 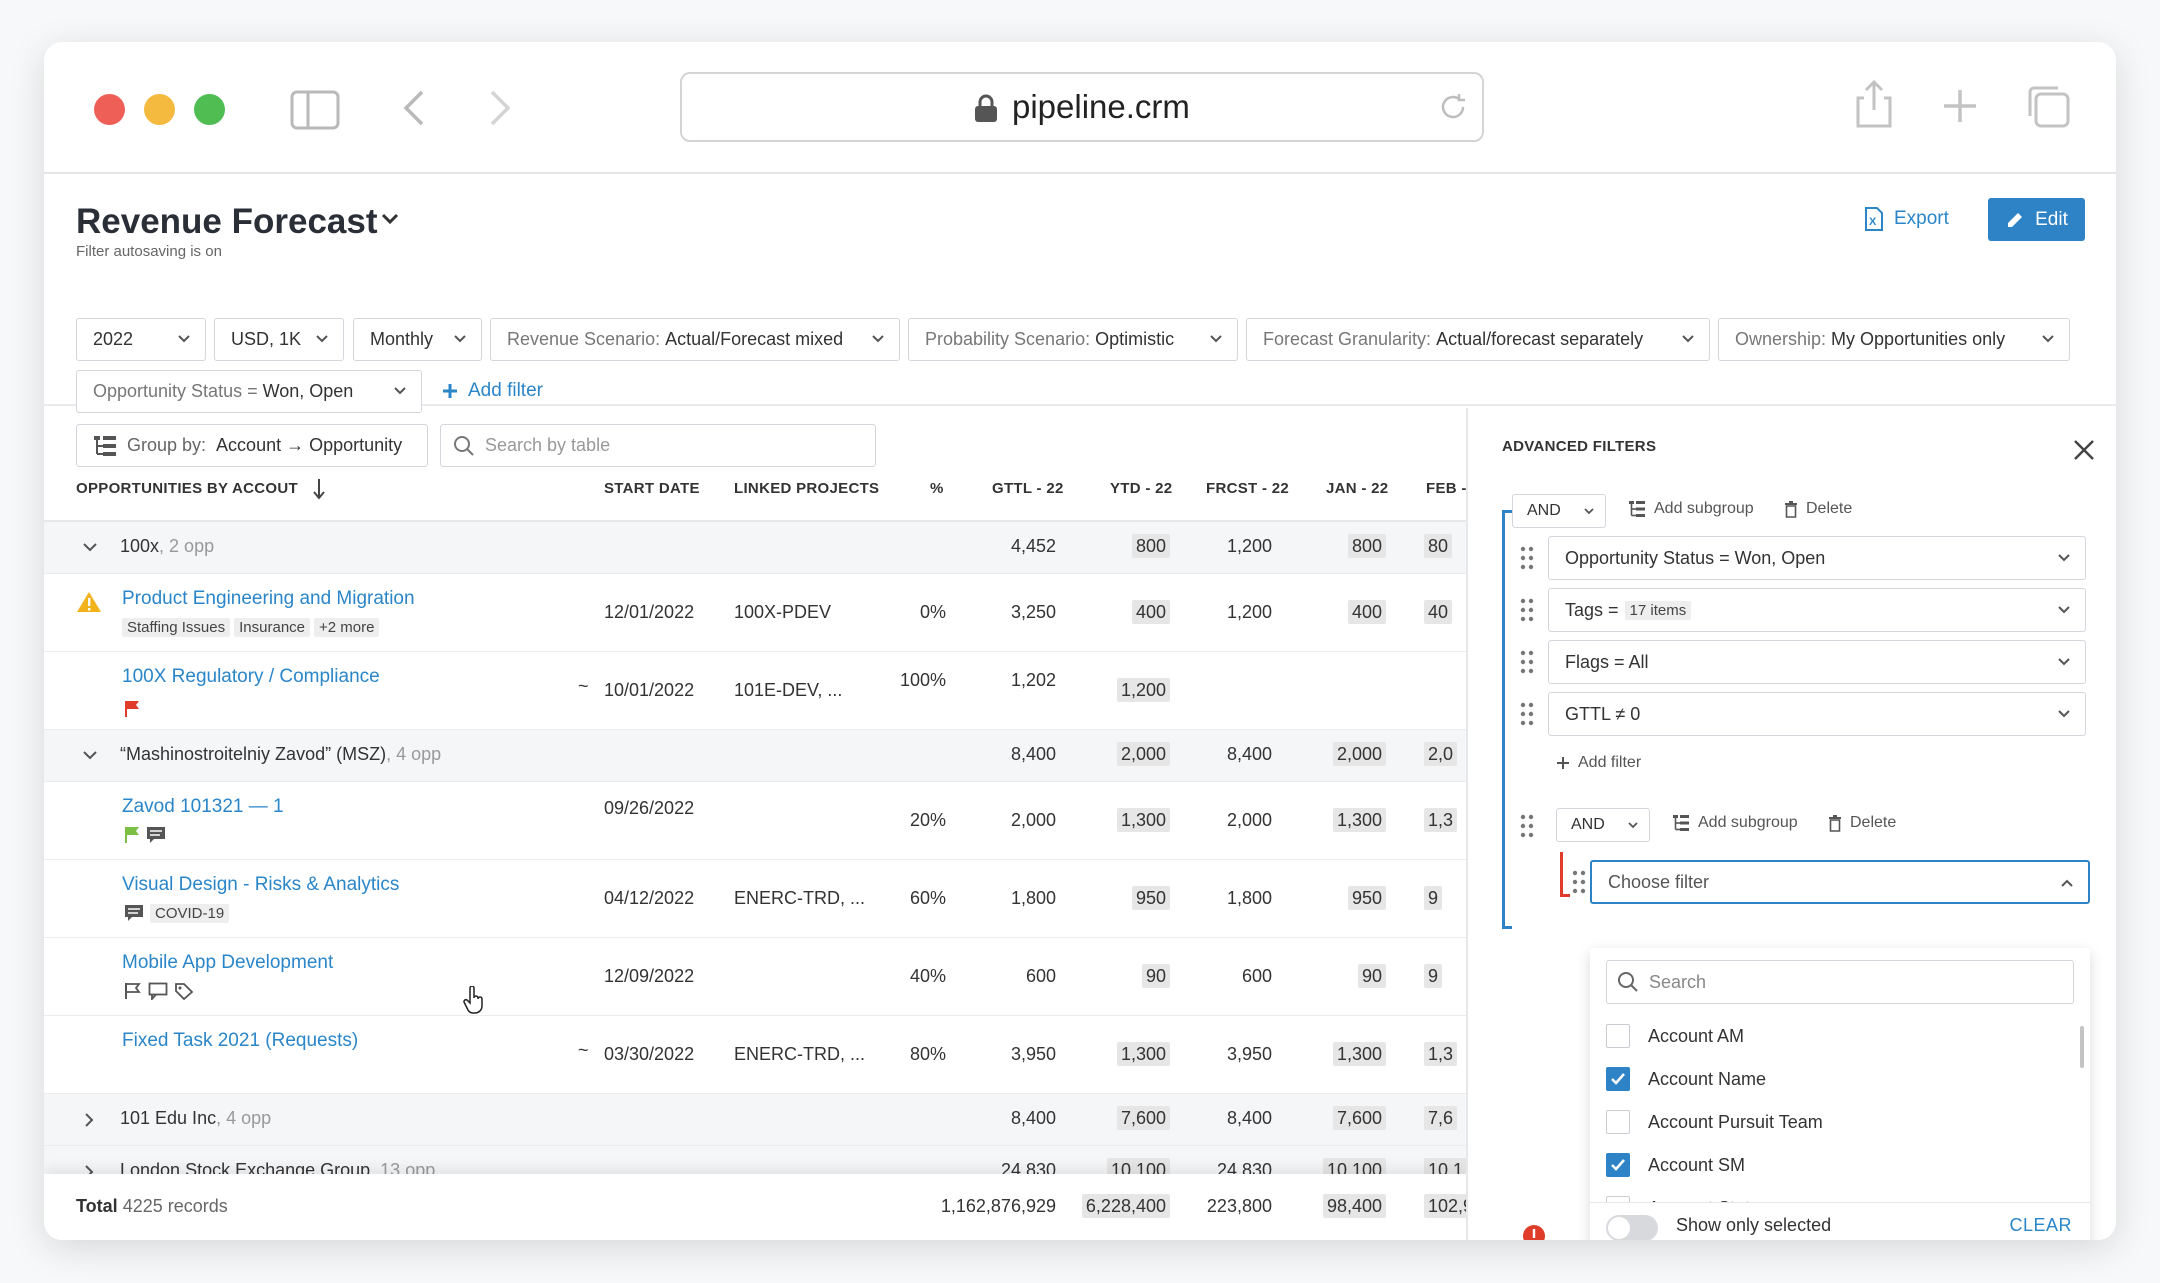 What do you see at coordinates (1675, 1036) in the screenshot?
I see `filter-option-account-am: Account AM` at bounding box center [1675, 1036].